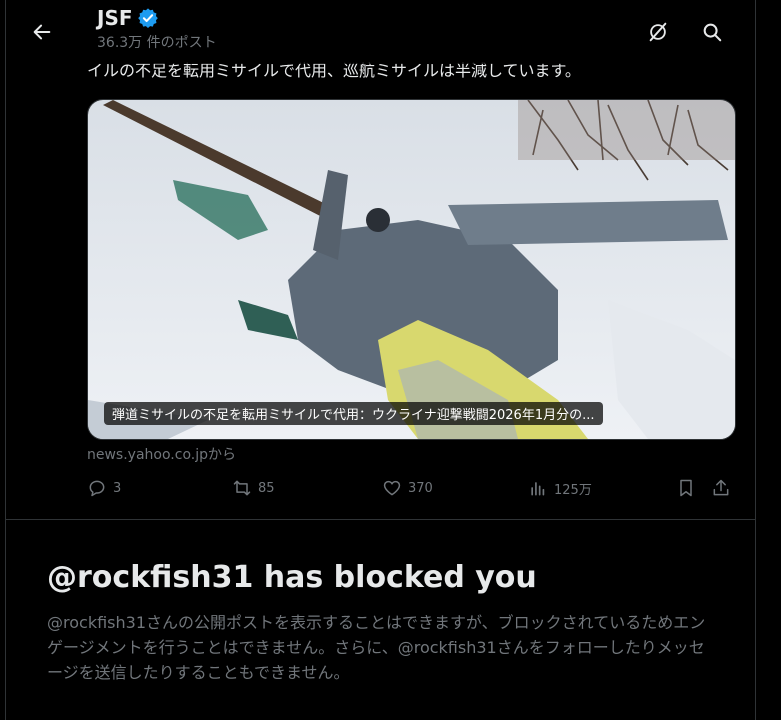 Image resolution: width=781 pixels, height=720 pixels. What do you see at coordinates (161, 454) in the screenshot?
I see `card-source: news.yahoo.co.jpから` at bounding box center [161, 454].